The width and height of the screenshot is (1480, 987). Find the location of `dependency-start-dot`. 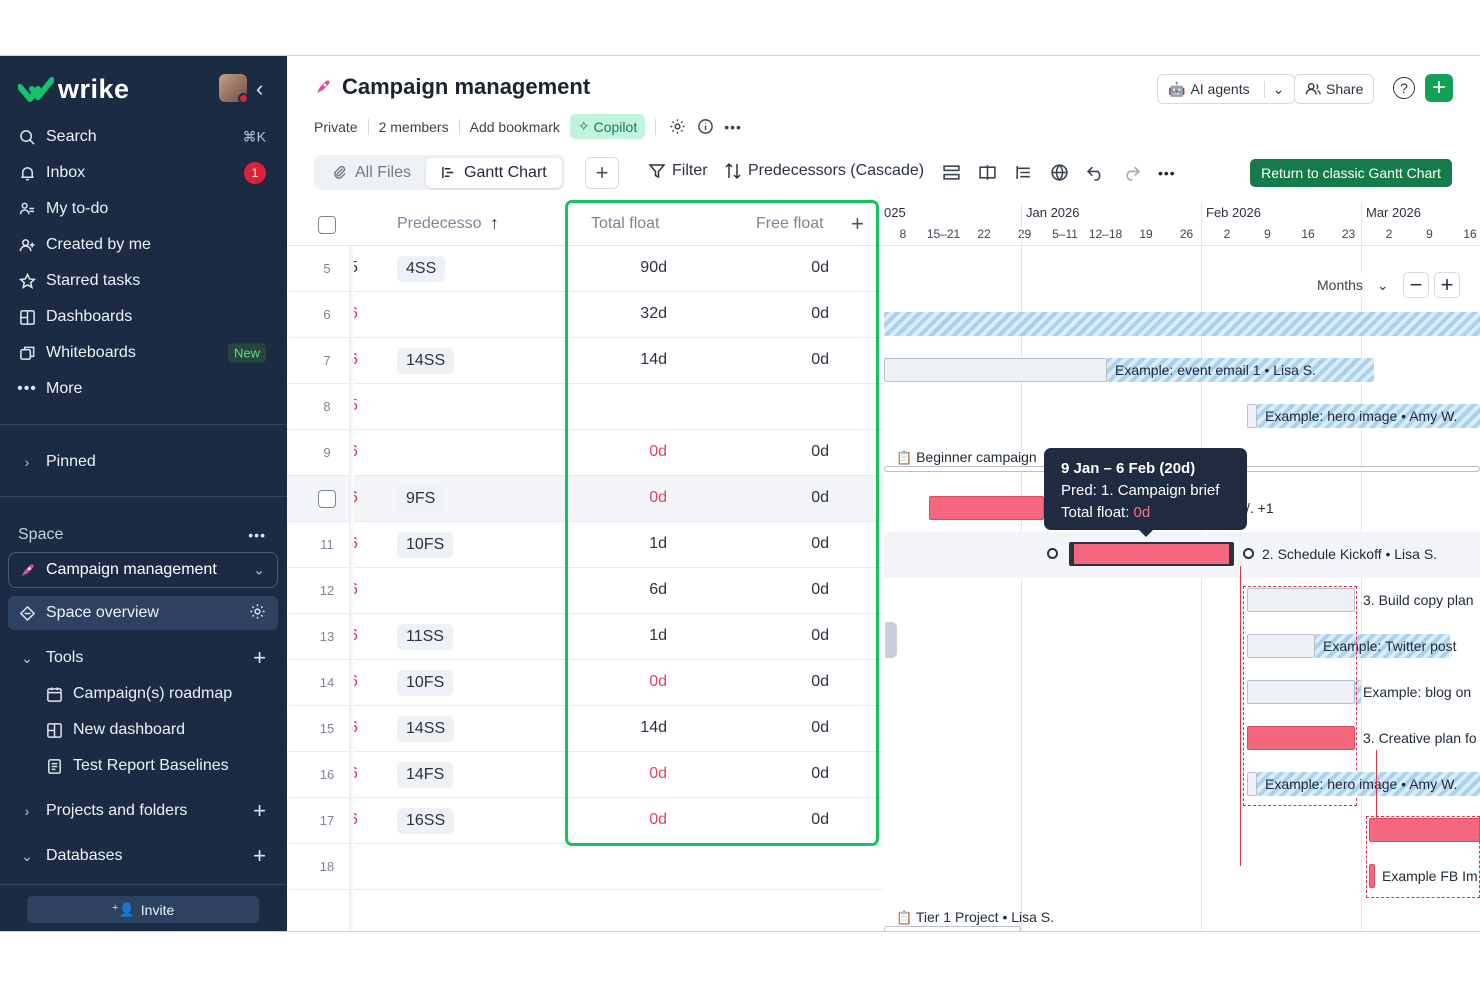

dependency-start-dot is located at coordinates (1052, 553).